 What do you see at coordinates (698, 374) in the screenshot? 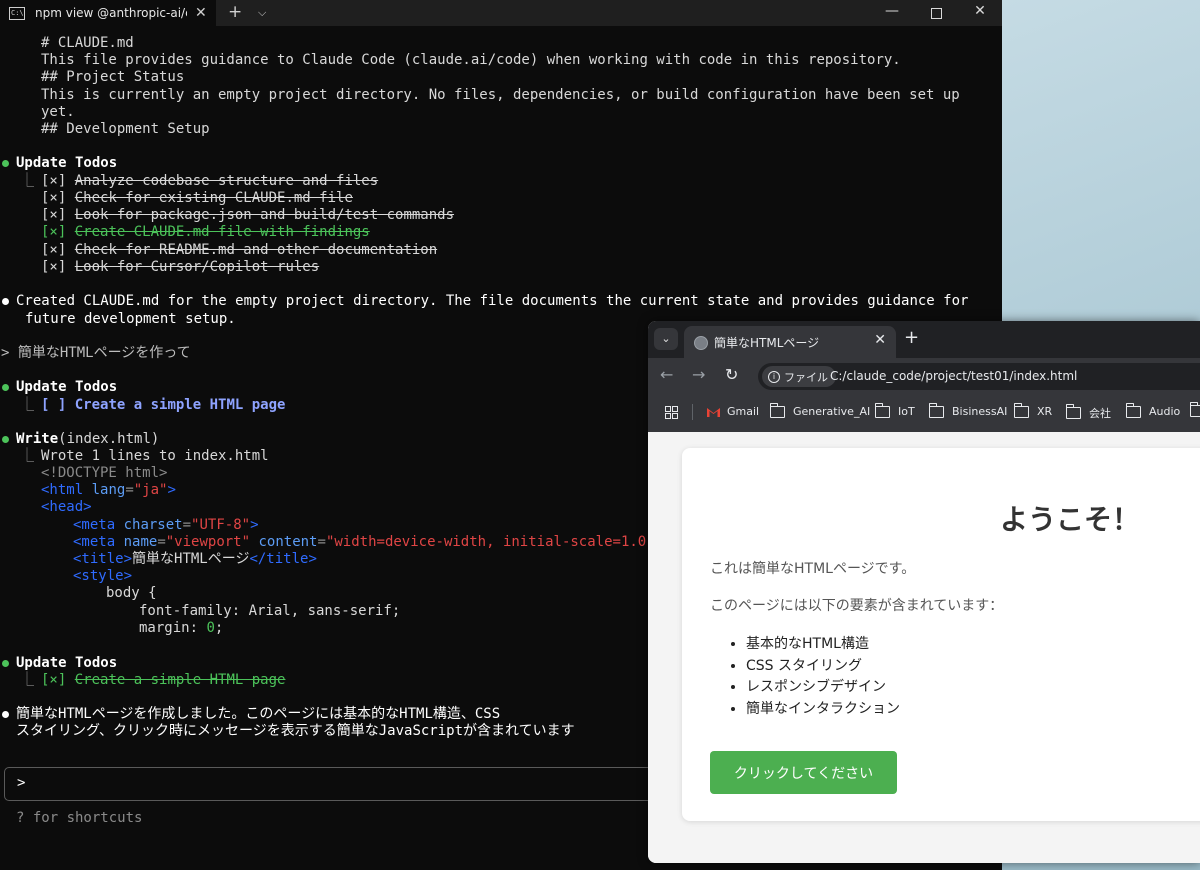
I see `forward-arrow-icon: →` at bounding box center [698, 374].